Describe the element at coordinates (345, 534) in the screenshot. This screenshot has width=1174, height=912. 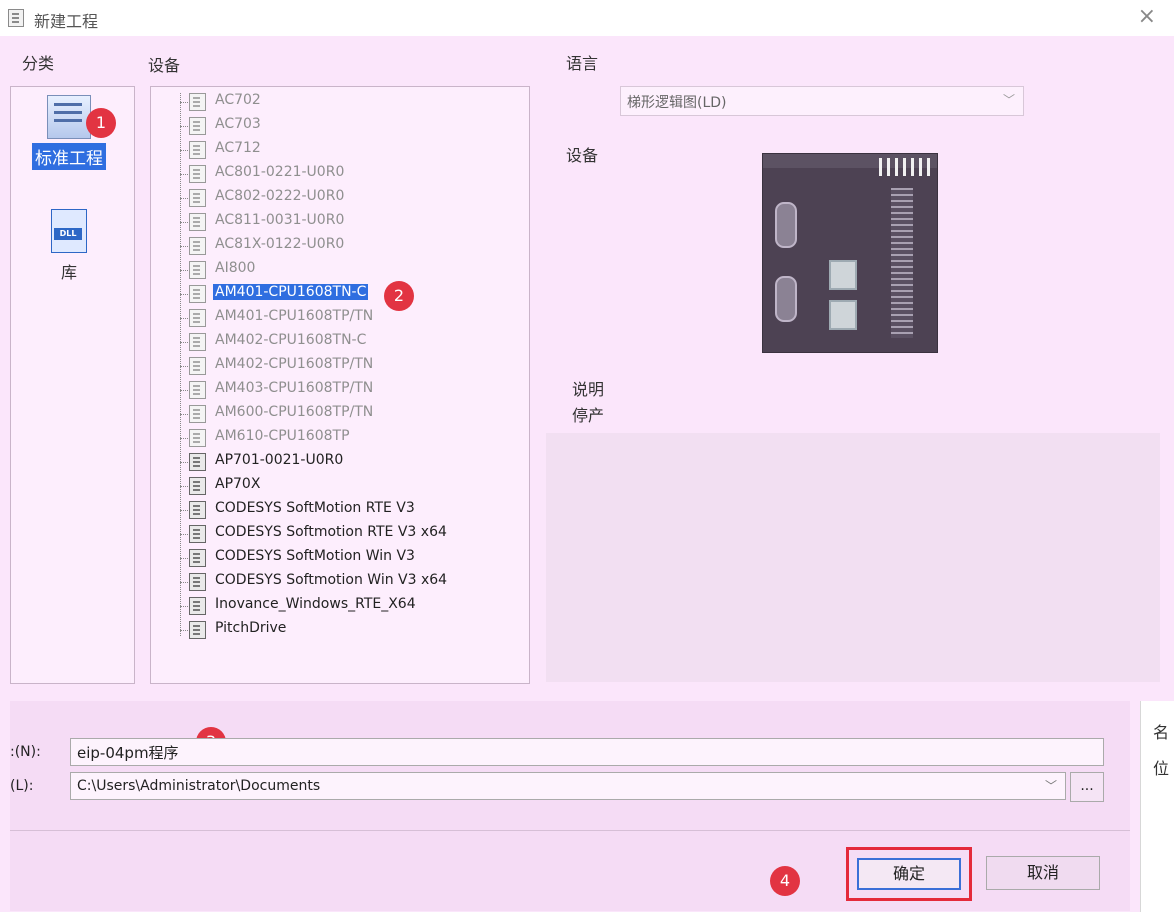
I see `device-row: CODESYS Softmotion RTE V3 x64` at that location.